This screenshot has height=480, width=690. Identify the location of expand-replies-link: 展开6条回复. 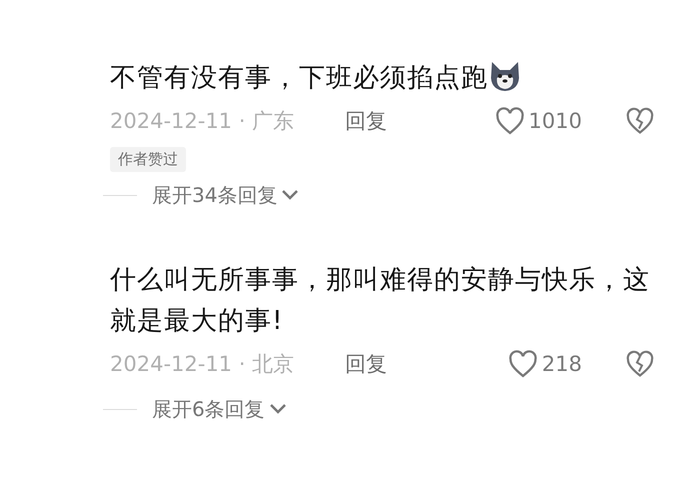
(208, 409).